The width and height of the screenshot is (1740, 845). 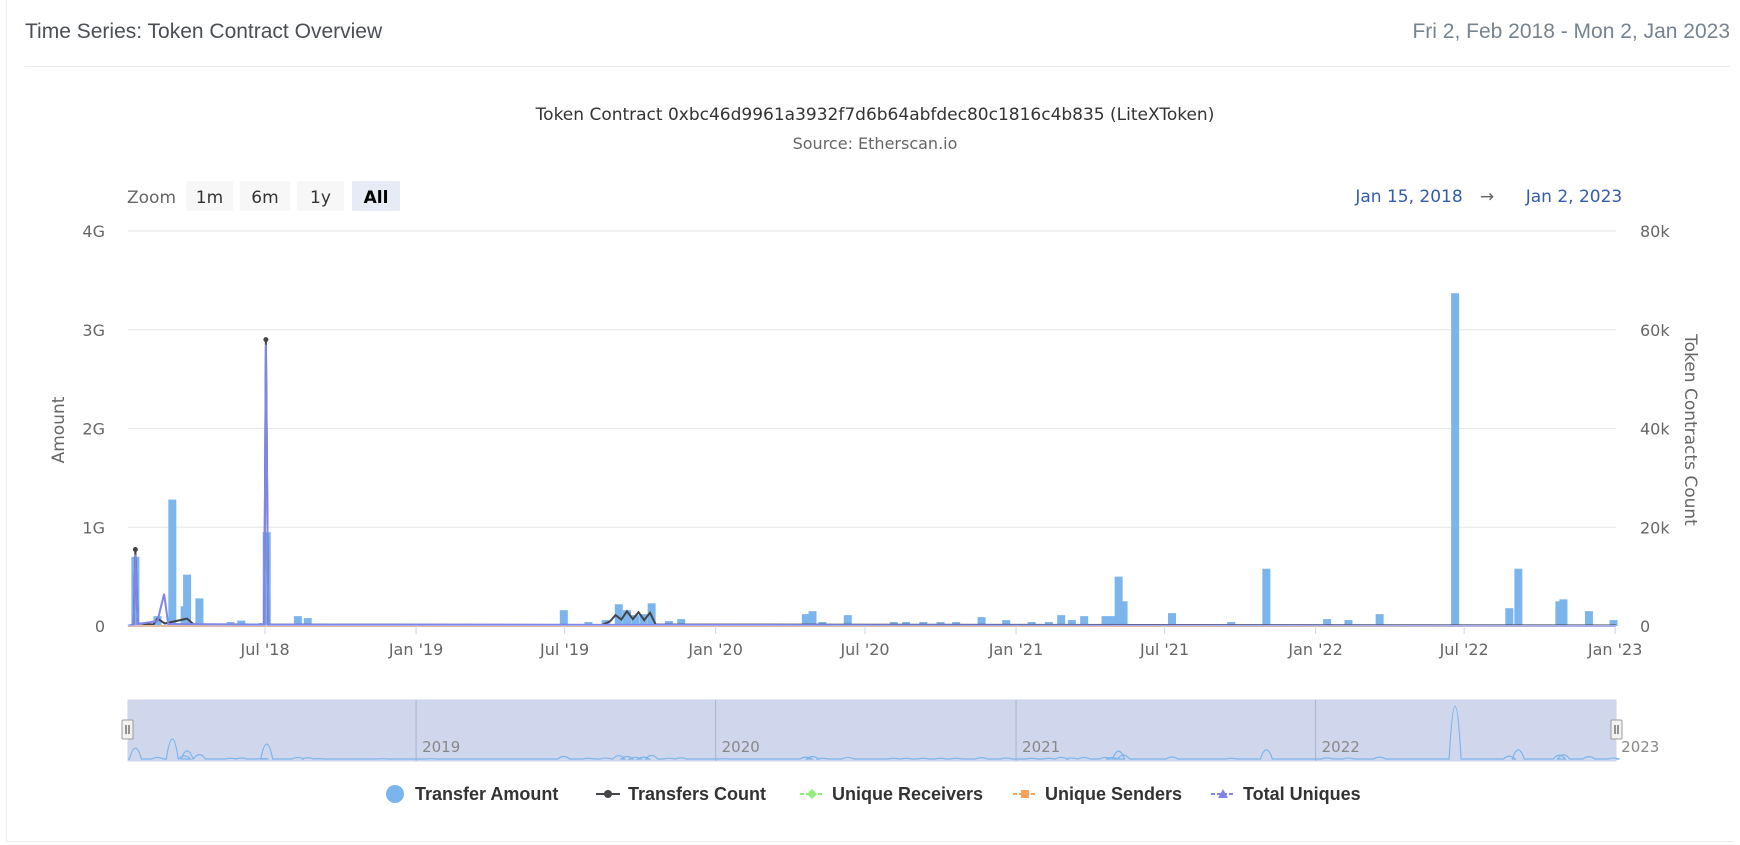 I want to click on legend-item-unique-senders: Unique Senders, so click(x=1097, y=794).